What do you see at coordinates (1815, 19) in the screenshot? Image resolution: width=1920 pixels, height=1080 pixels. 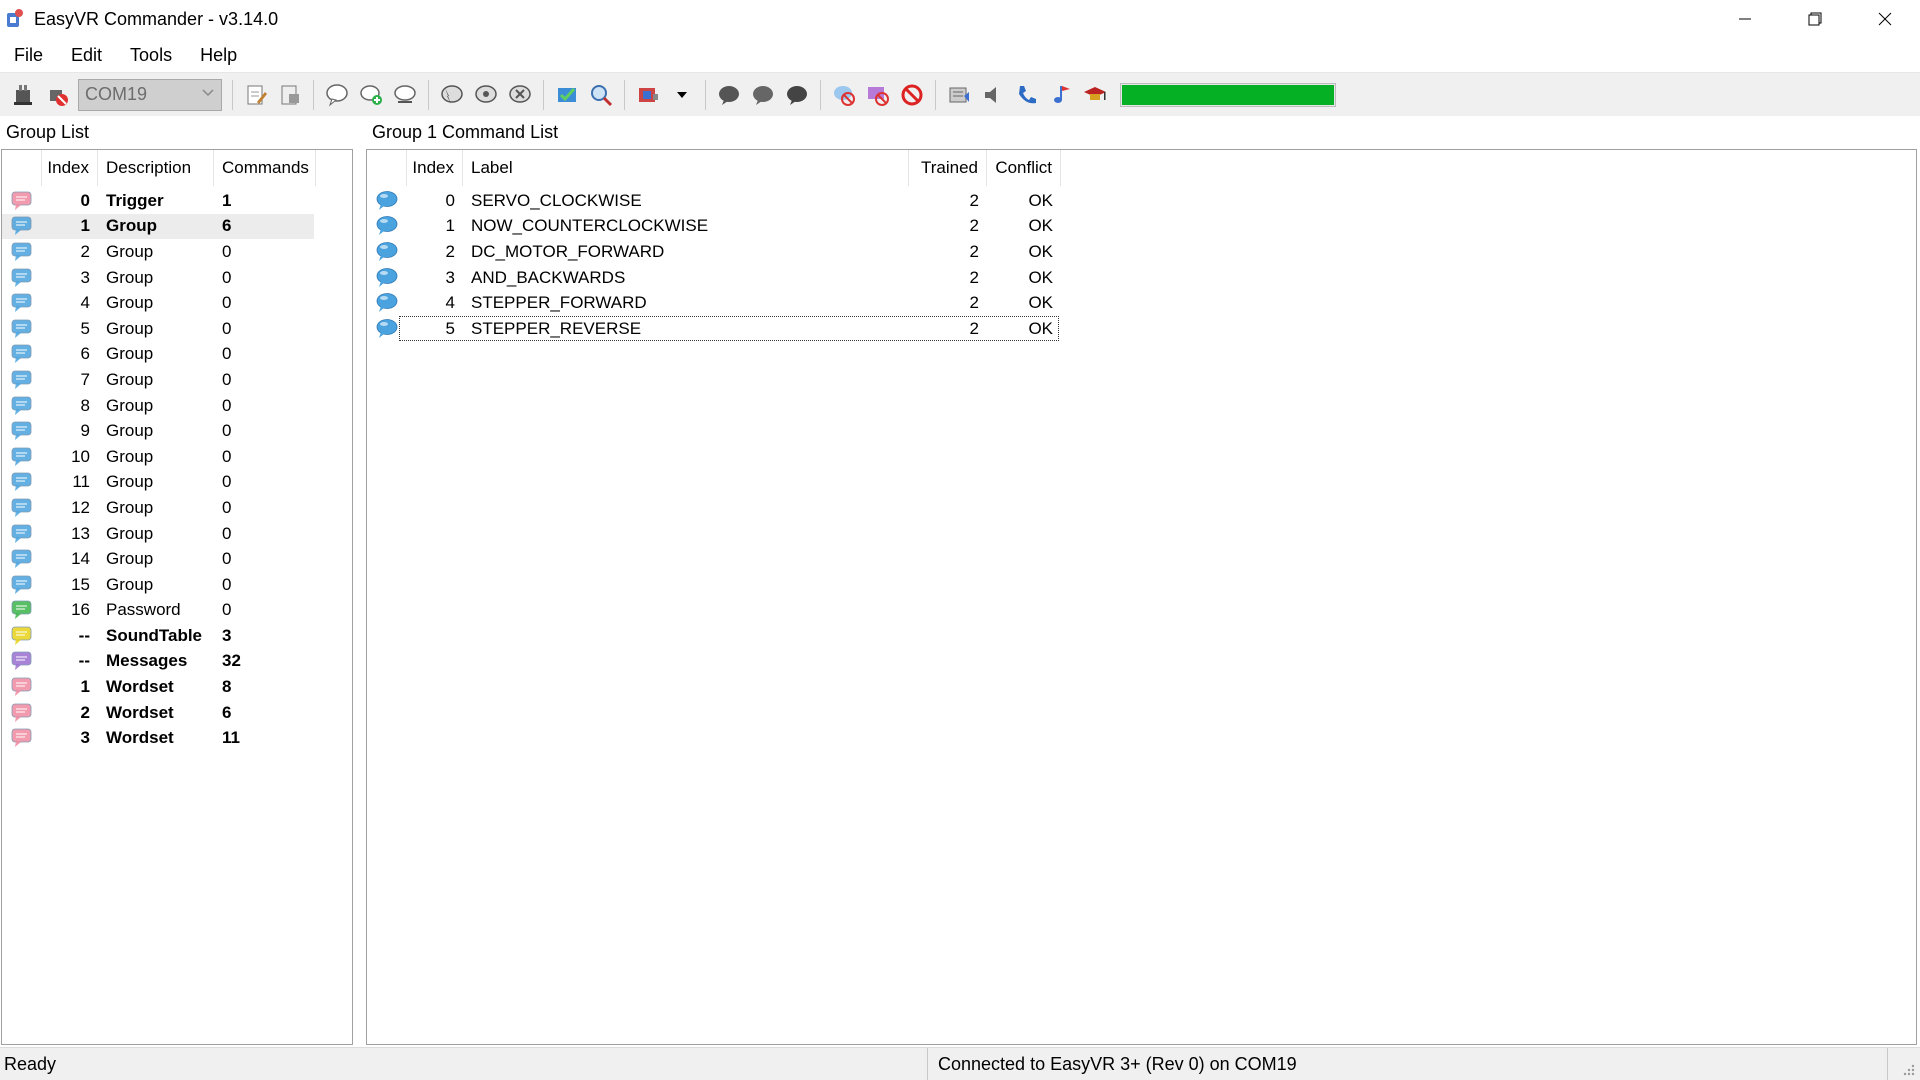 I see `restore-button` at bounding box center [1815, 19].